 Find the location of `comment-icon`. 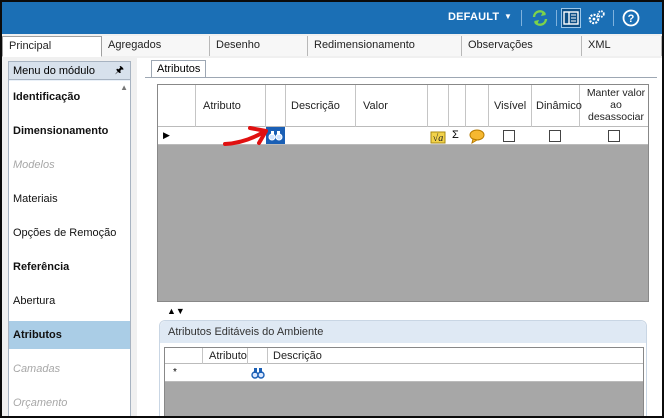

comment-icon is located at coordinates (477, 136).